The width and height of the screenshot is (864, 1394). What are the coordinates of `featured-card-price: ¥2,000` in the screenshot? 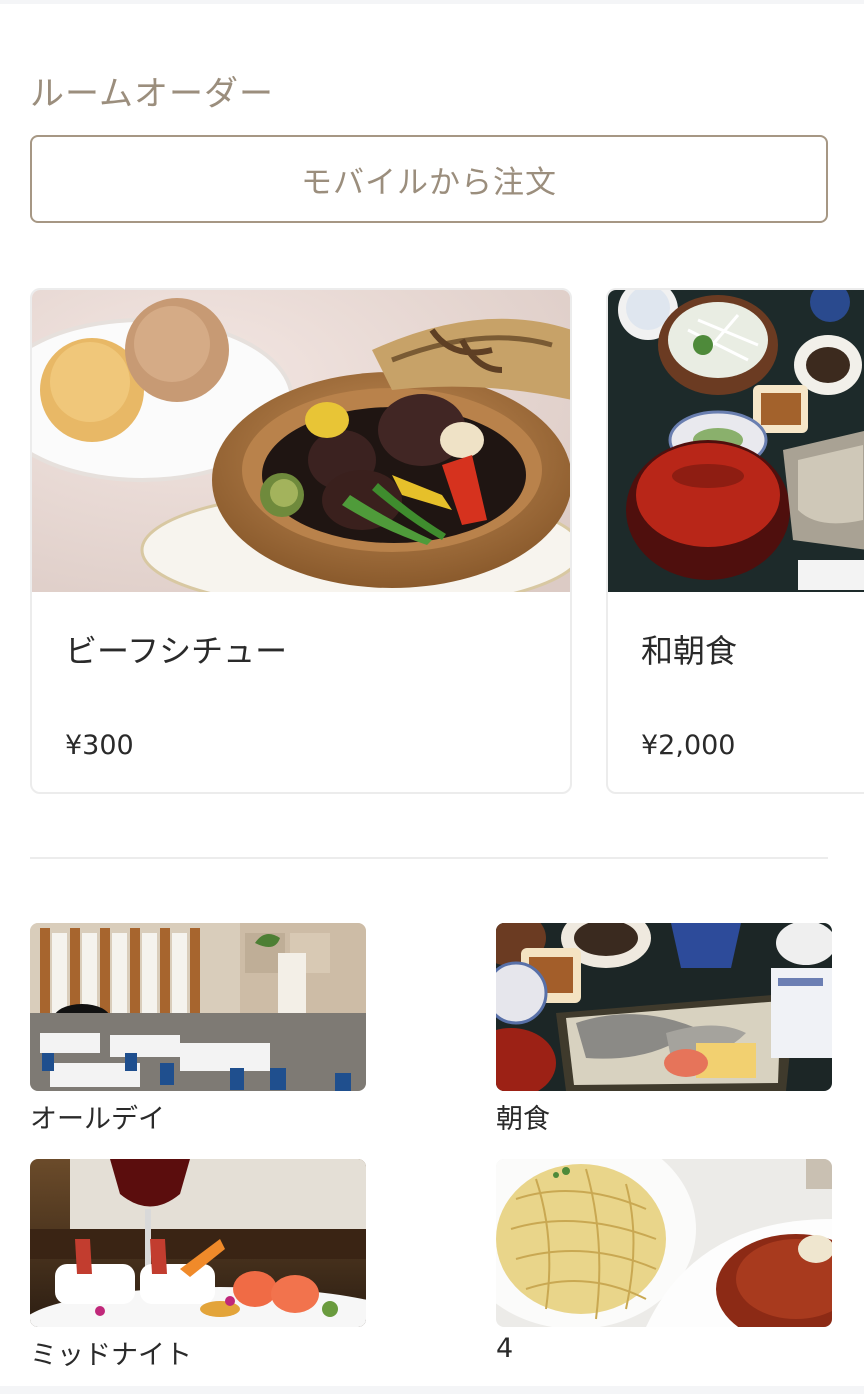 It's located at (688, 745).